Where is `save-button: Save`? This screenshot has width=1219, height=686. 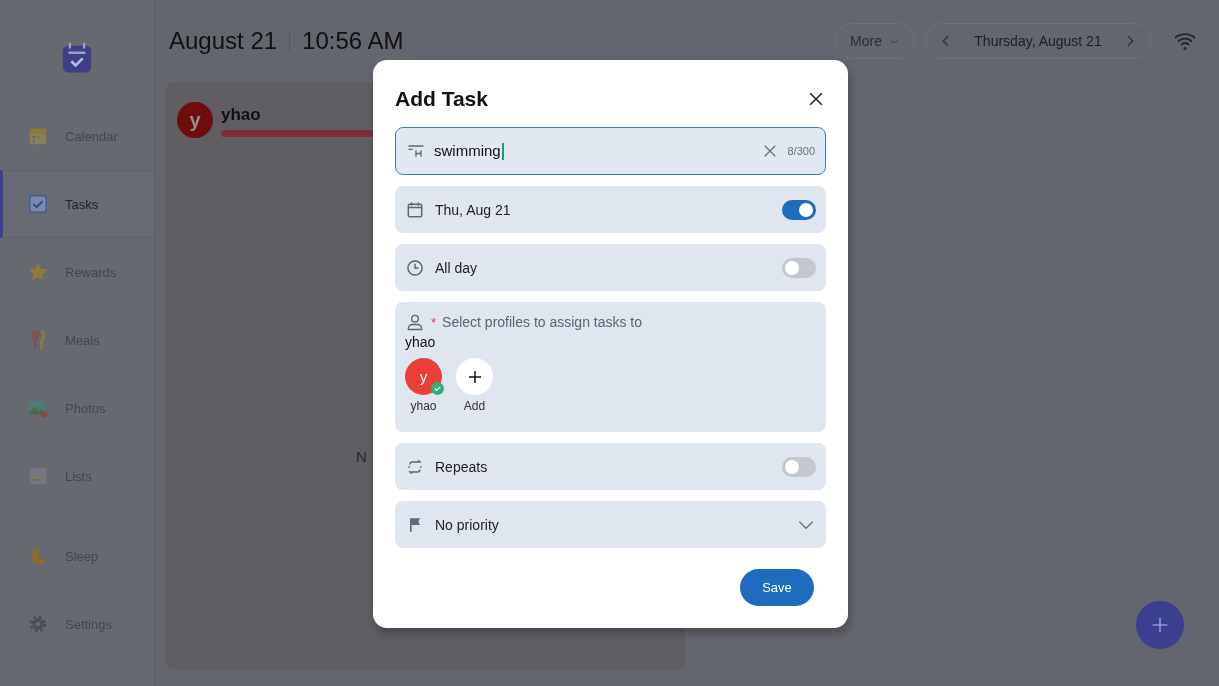 save-button: Save is located at coordinates (777, 587).